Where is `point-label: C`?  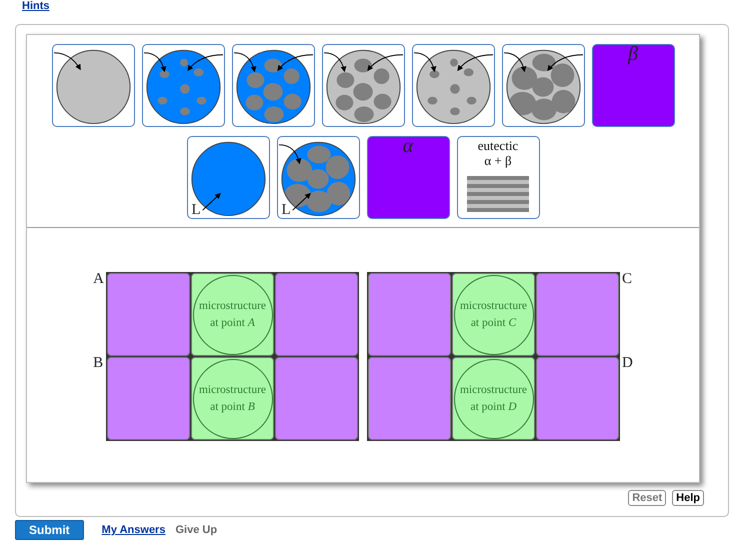
point-label: C is located at coordinates (627, 279).